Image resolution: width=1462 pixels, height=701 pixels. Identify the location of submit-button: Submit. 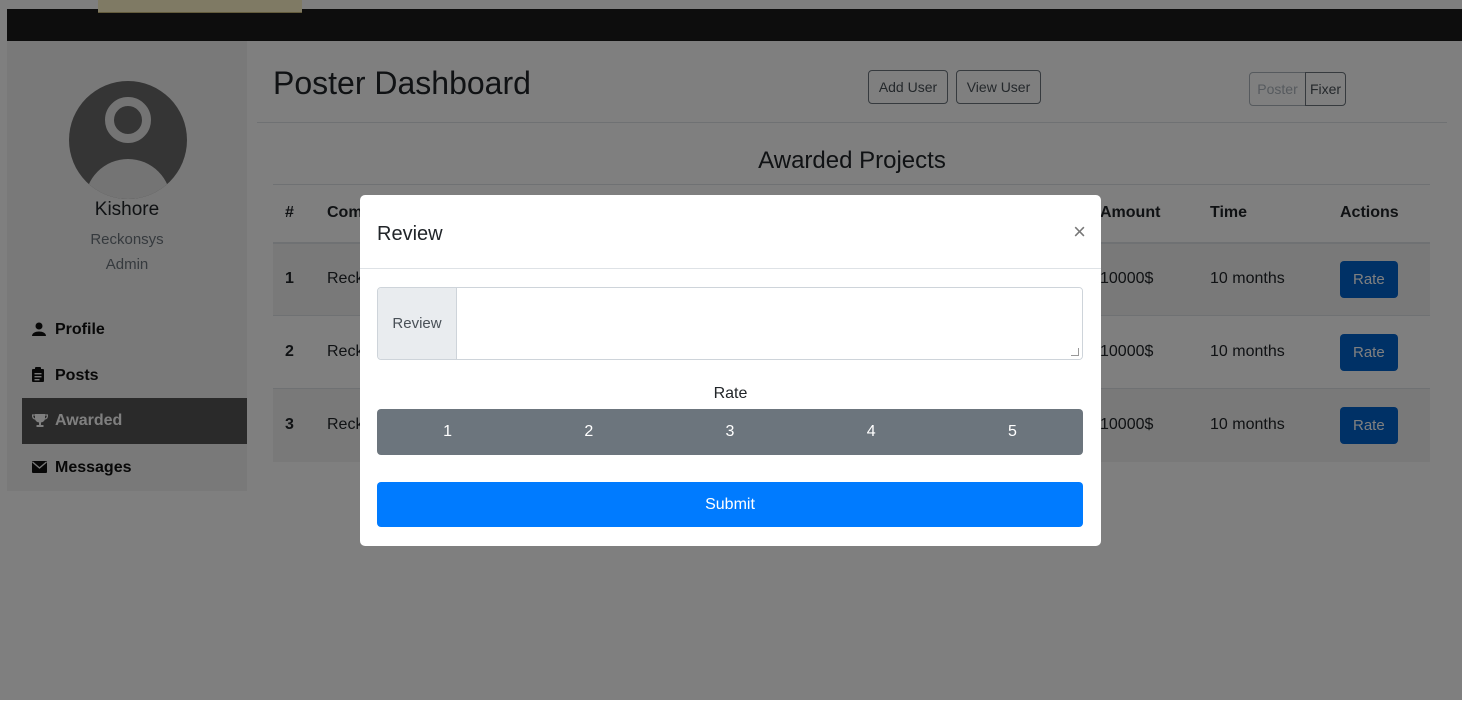
(730, 504).